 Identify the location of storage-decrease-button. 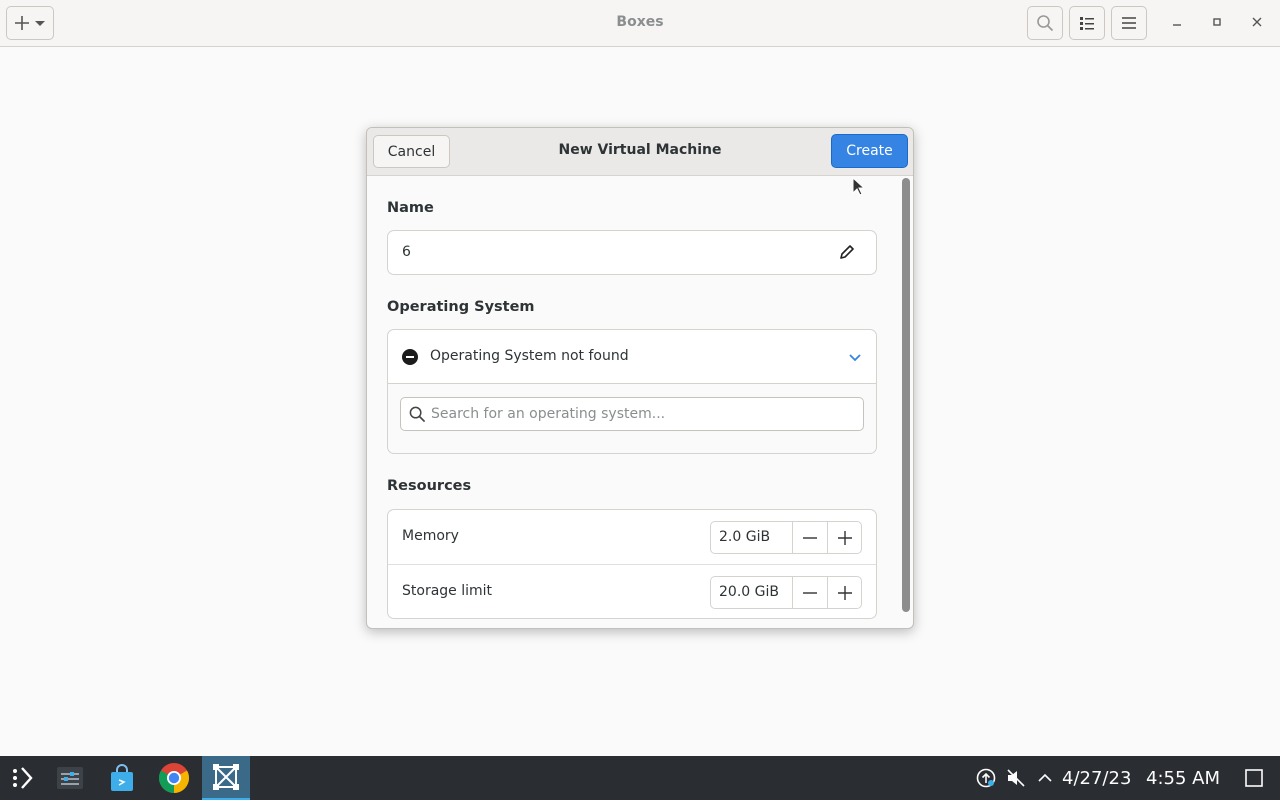
(809, 592).